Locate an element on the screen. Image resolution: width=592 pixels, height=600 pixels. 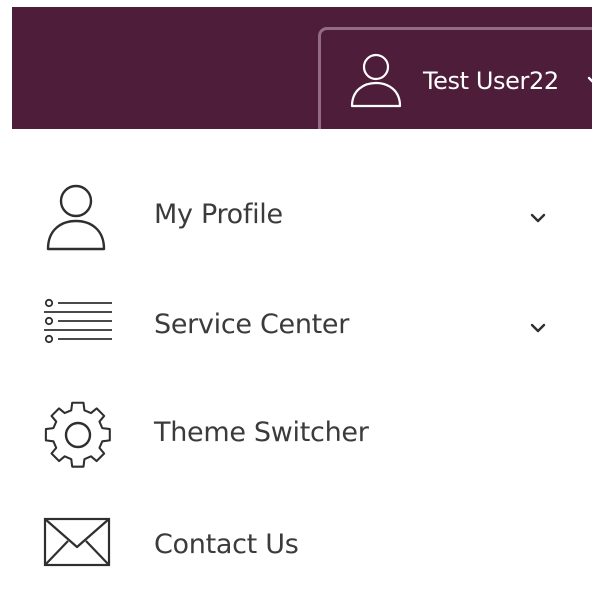
menu-item-label: My Profile is located at coordinates (218, 214).